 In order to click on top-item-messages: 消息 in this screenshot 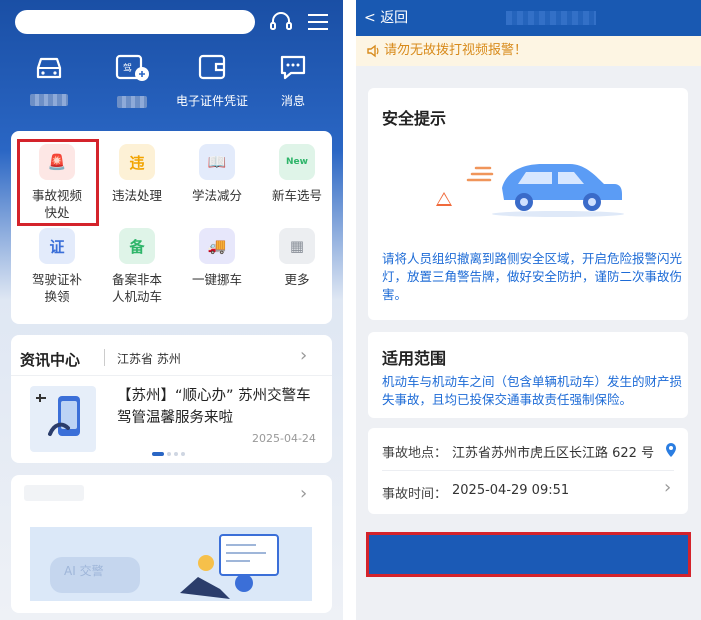, I will do `click(293, 80)`.